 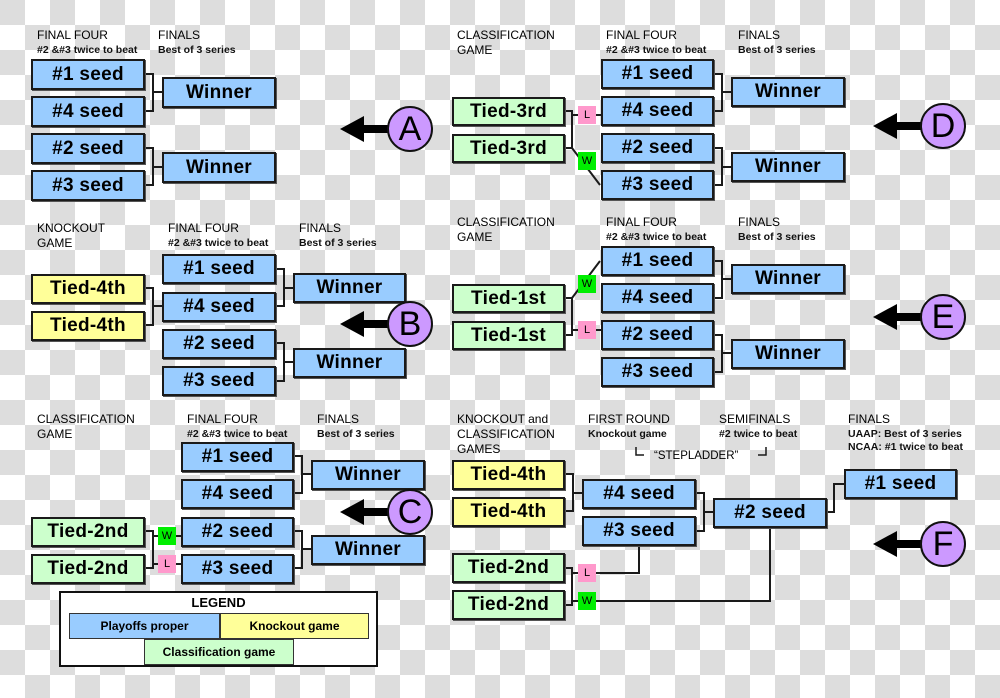 What do you see at coordinates (898, 317) in the screenshot?
I see `arrow-e` at bounding box center [898, 317].